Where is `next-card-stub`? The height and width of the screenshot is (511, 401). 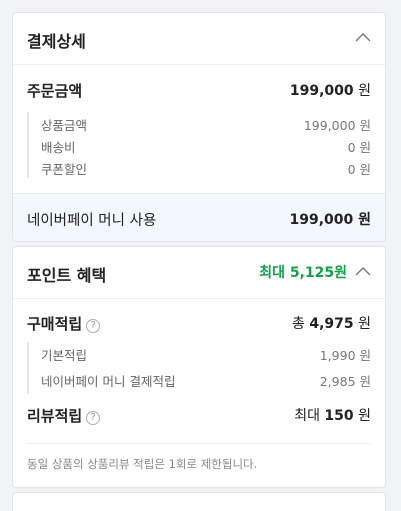 next-card-stub is located at coordinates (199, 501).